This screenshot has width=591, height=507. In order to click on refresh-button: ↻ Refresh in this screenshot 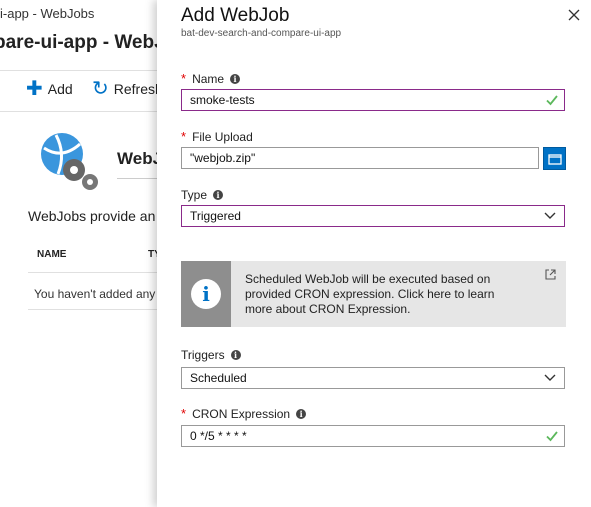, I will do `click(126, 89)`.